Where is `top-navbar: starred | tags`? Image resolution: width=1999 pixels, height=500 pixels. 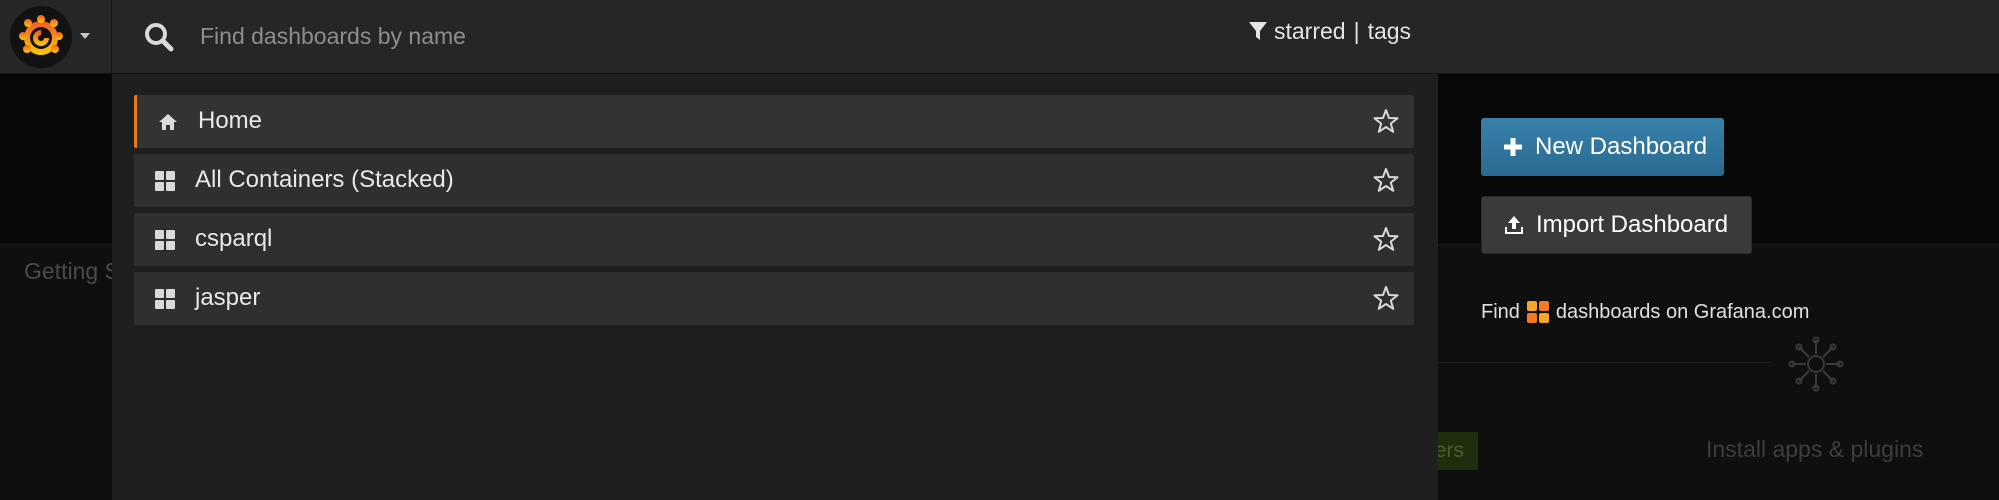
top-navbar: starred | tags is located at coordinates (999, 37).